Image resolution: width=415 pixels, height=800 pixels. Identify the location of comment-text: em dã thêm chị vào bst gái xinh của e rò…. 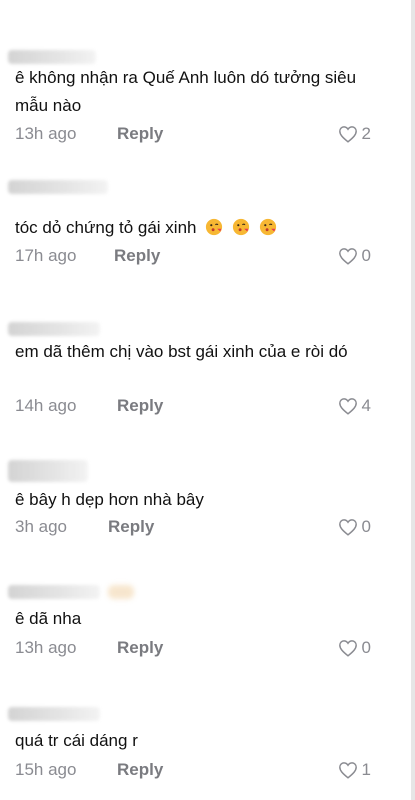
(181, 351).